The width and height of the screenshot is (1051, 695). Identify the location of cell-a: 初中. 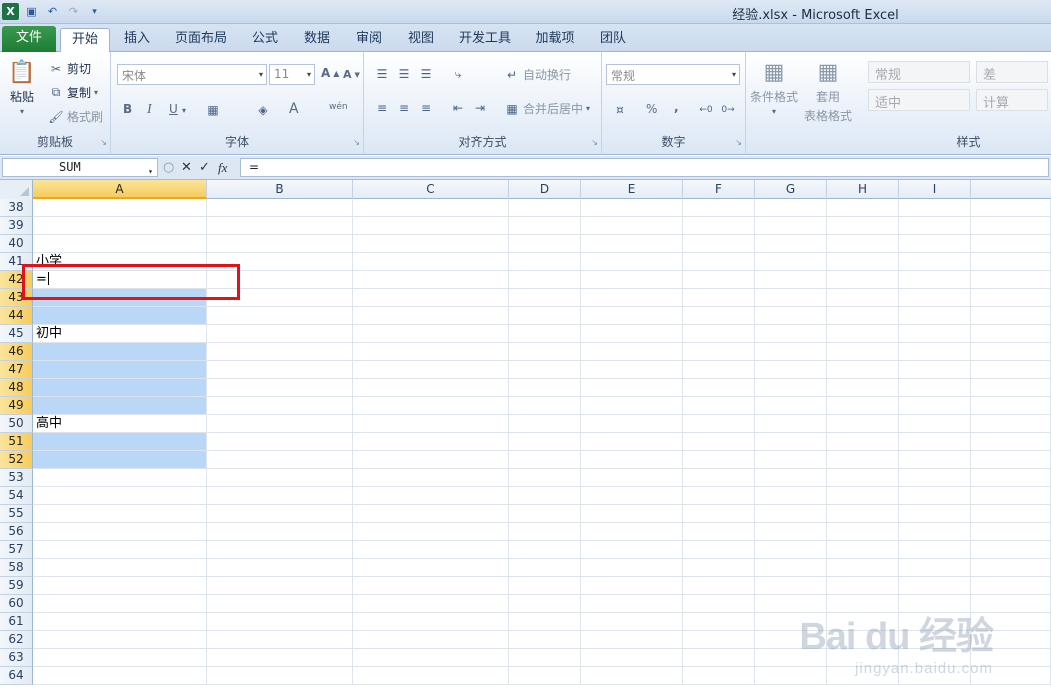
(120, 334).